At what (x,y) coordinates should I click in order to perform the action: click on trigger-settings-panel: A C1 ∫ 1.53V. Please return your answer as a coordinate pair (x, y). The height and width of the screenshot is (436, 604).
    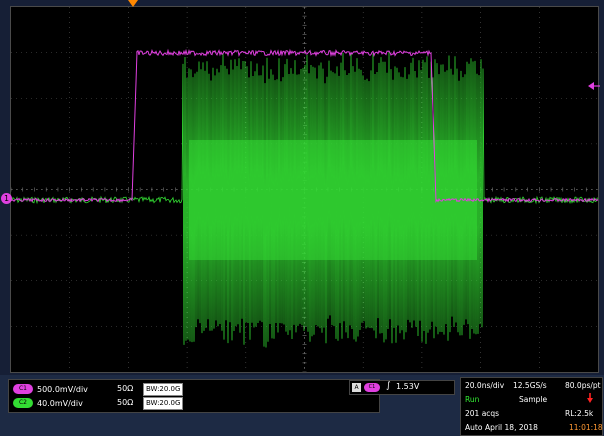
    Looking at the image, I should click on (402, 387).